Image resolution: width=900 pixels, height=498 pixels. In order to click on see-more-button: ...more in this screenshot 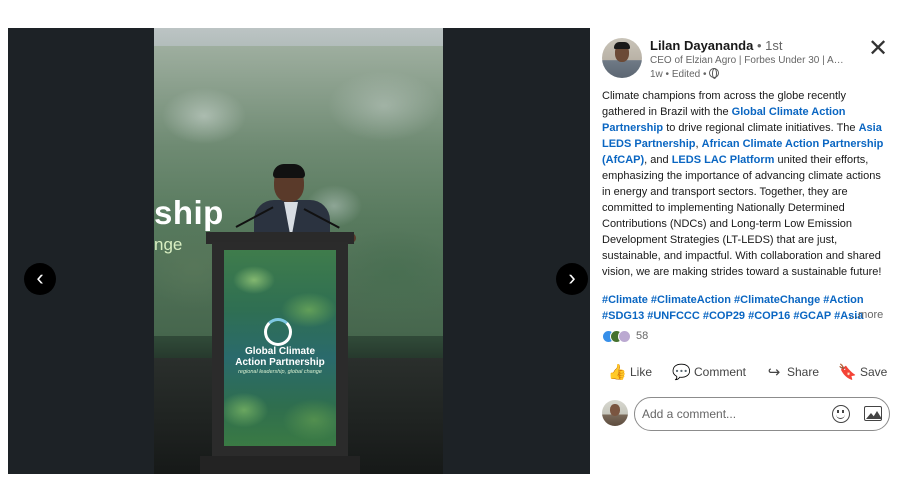, I will do `click(866, 315)`.